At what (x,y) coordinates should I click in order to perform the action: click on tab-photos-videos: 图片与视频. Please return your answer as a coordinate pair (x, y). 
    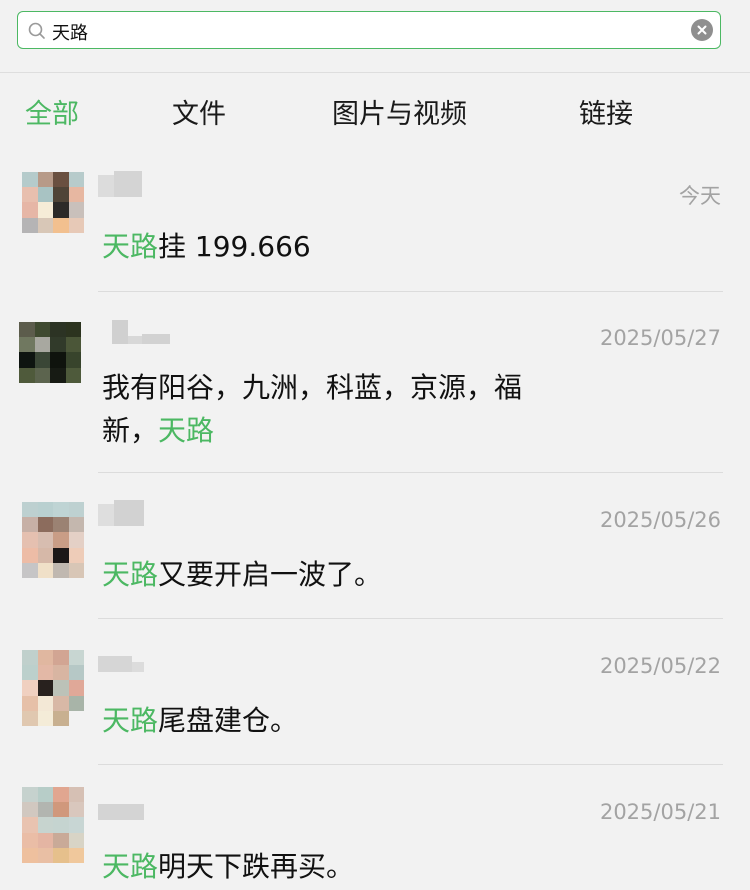
    Looking at the image, I should click on (399, 111).